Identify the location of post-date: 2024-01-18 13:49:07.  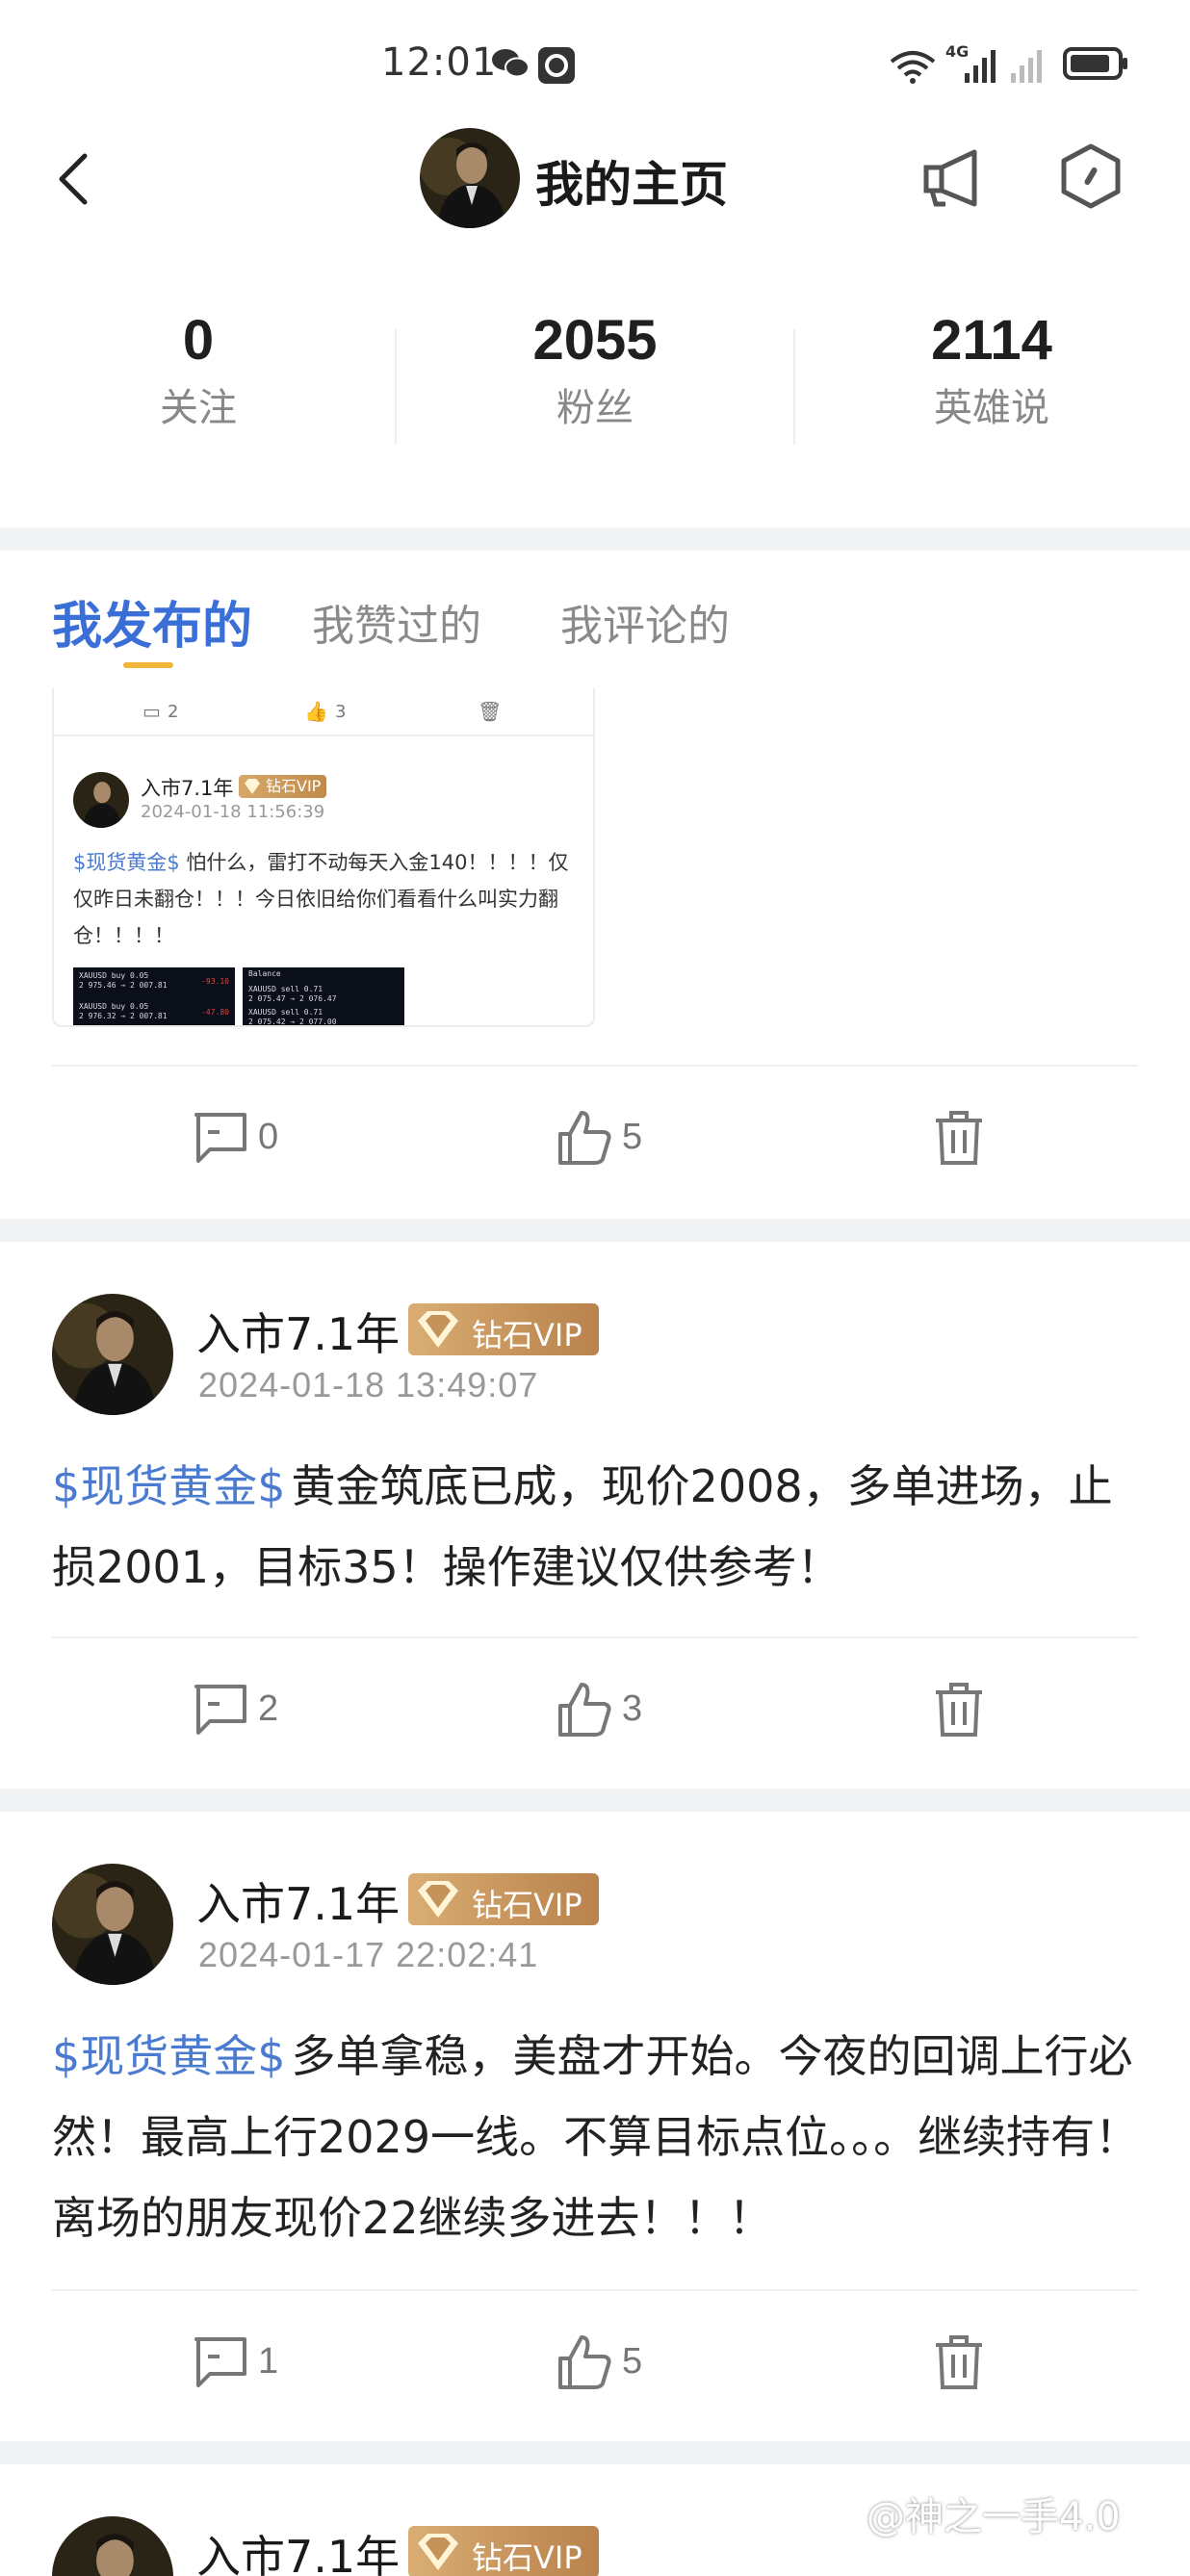
(369, 1384).